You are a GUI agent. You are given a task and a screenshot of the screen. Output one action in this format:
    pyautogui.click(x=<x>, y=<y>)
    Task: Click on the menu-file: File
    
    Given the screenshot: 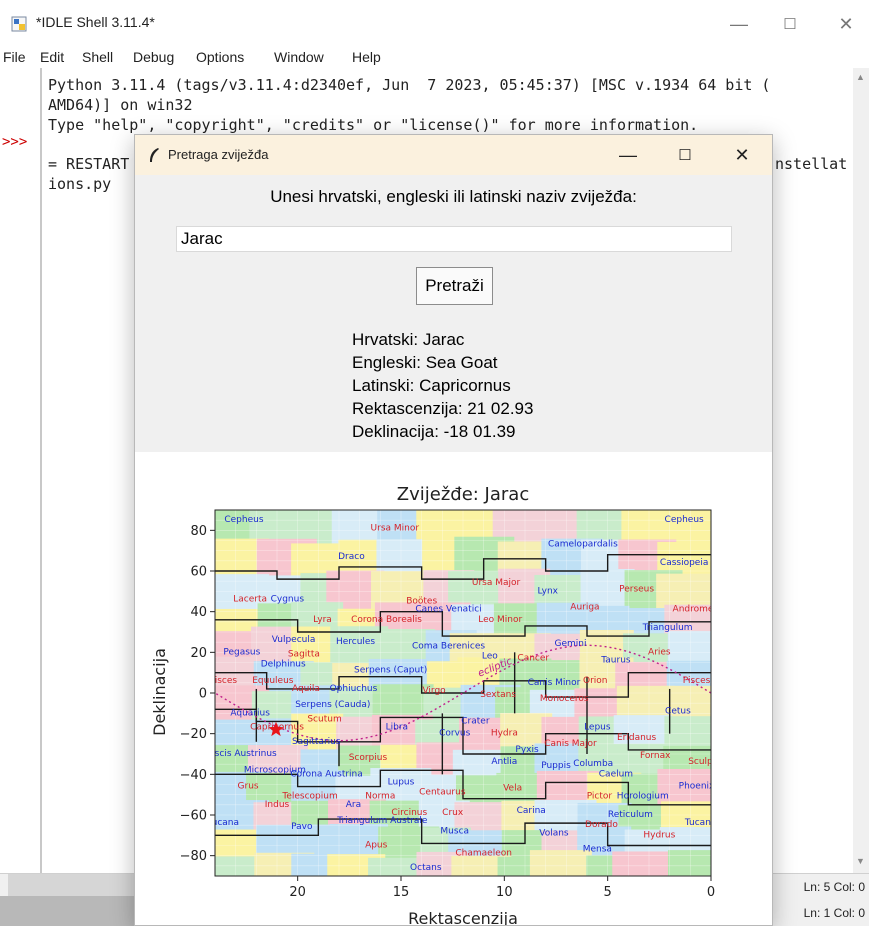 What is the action you would take?
    pyautogui.click(x=14, y=57)
    